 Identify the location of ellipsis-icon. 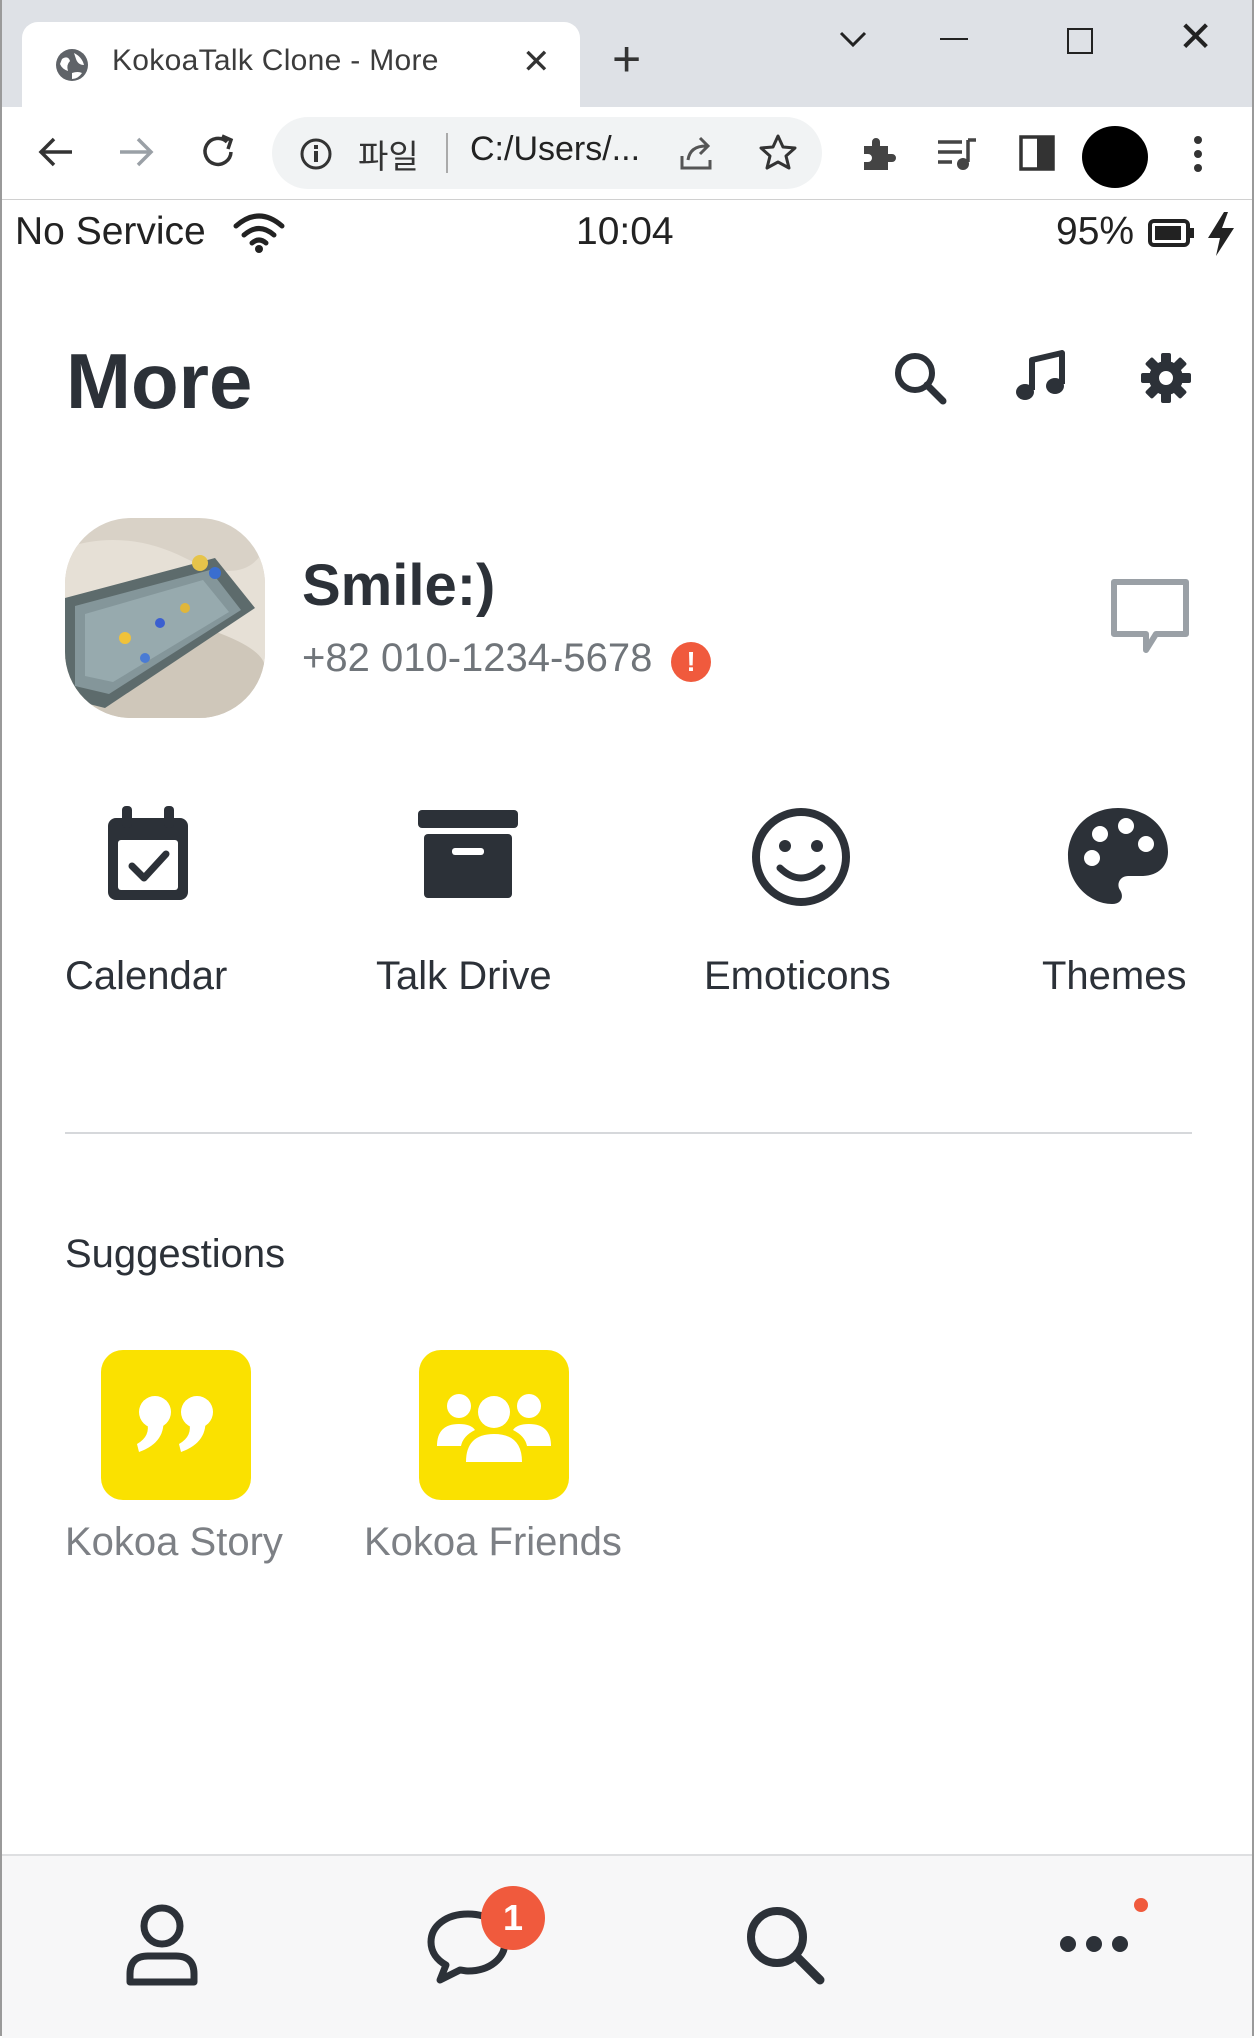
(1094, 1944).